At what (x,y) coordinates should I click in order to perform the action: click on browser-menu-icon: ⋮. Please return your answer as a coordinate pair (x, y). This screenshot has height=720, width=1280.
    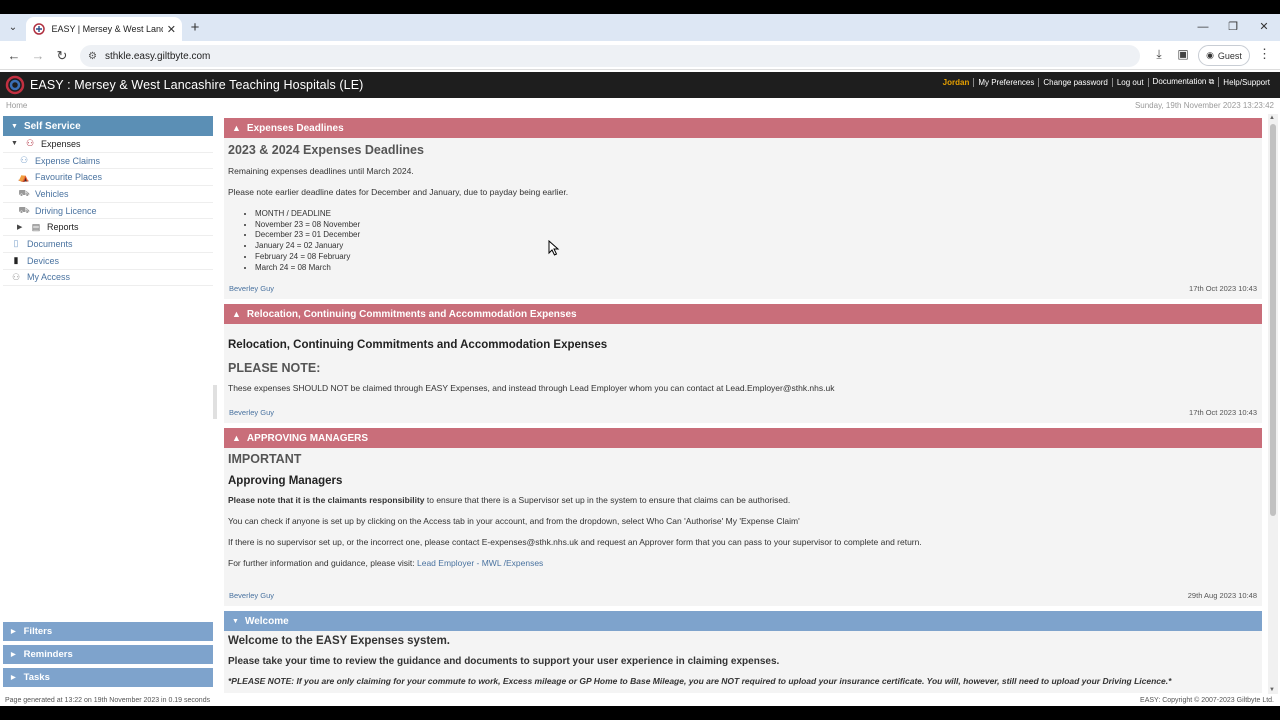
    Looking at the image, I should click on (1264, 54).